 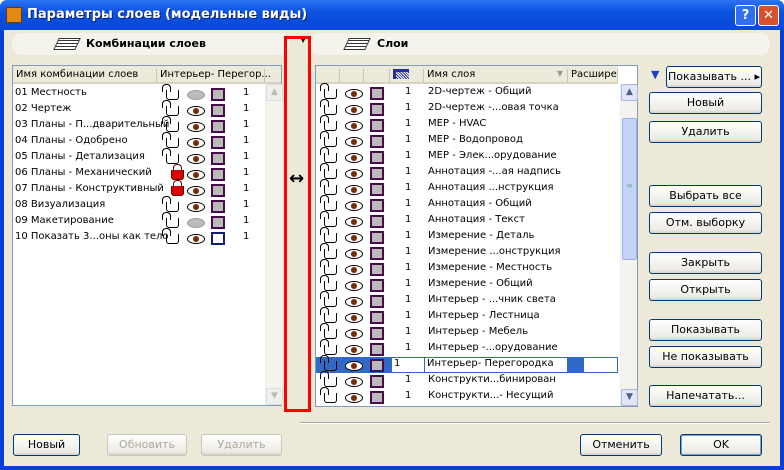 What do you see at coordinates (467, 108) in the screenshot?
I see `list-item: 1 2D-чертеж -...овая точка` at bounding box center [467, 108].